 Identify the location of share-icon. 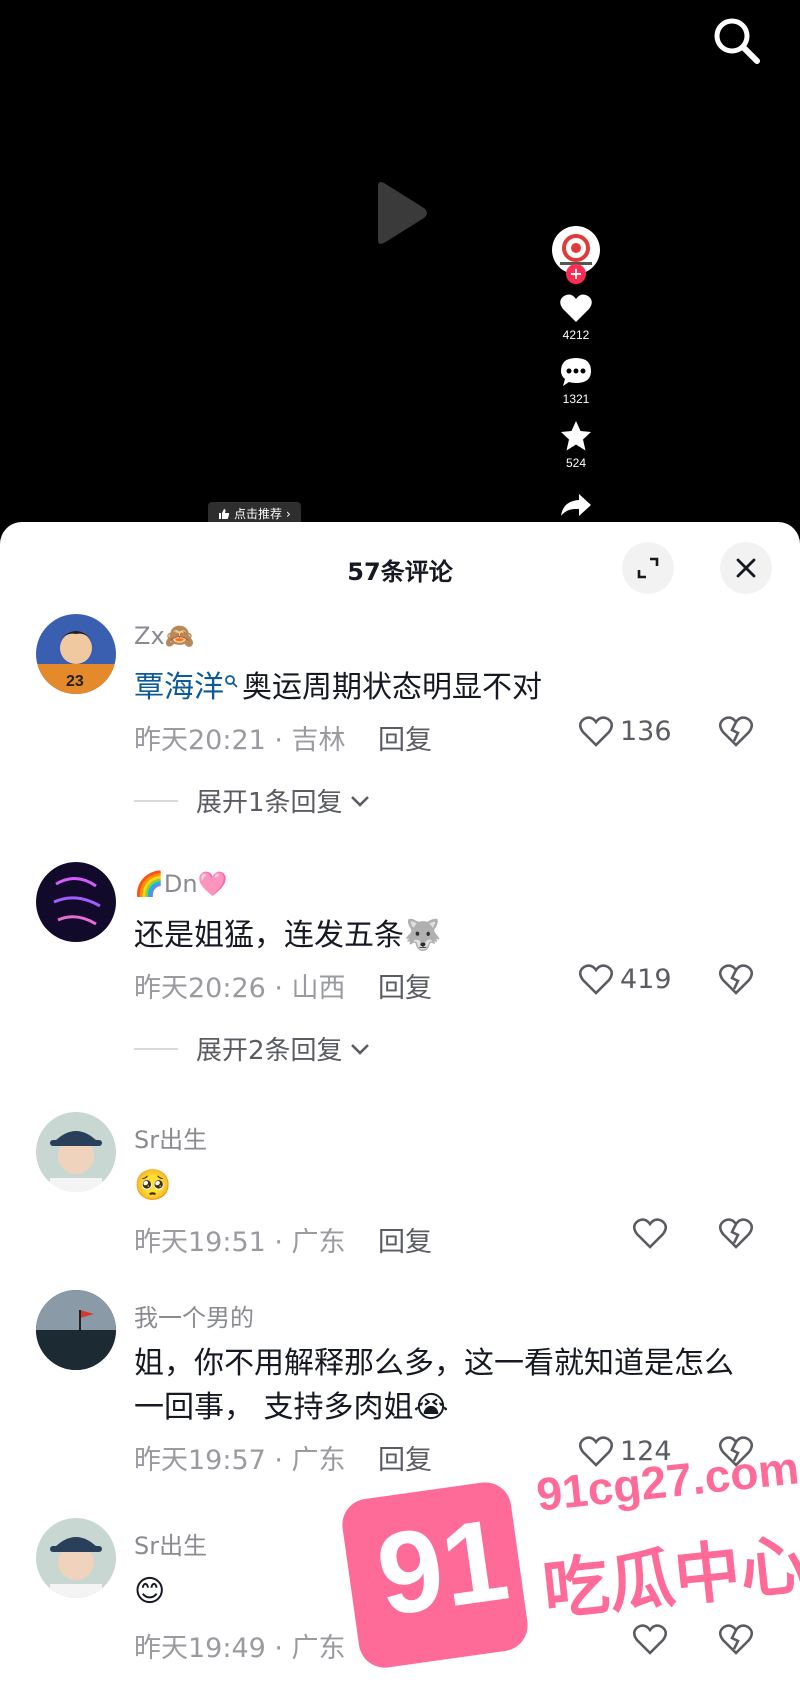
(576, 505).